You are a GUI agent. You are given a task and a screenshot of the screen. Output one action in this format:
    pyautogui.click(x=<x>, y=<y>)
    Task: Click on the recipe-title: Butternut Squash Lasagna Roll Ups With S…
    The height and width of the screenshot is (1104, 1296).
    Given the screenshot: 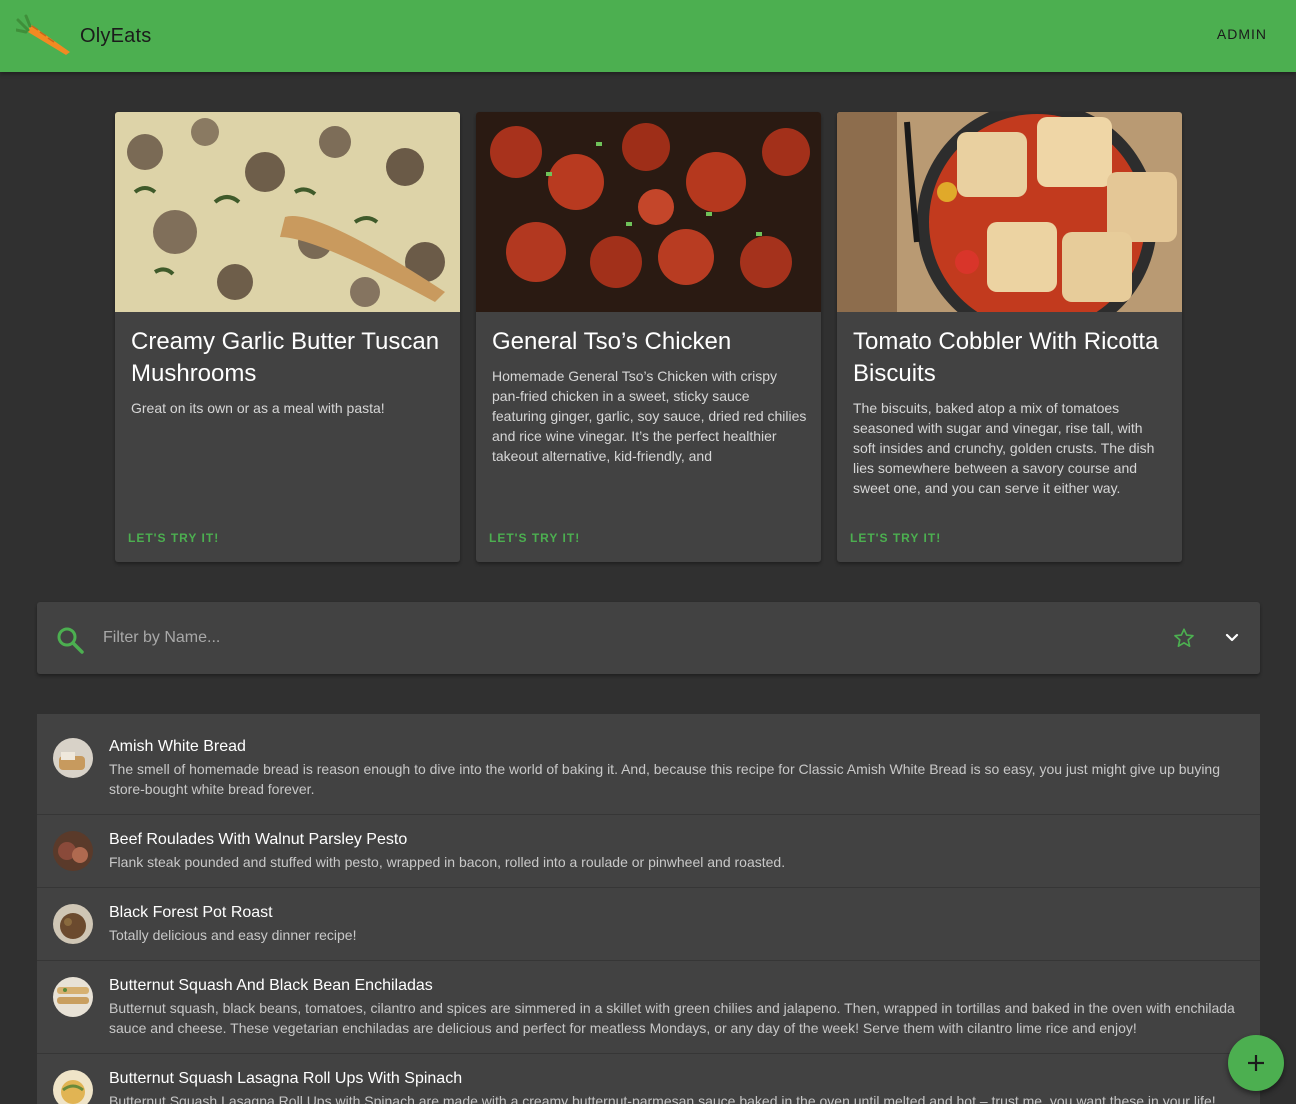 What is the action you would take?
    pyautogui.click(x=286, y=1078)
    